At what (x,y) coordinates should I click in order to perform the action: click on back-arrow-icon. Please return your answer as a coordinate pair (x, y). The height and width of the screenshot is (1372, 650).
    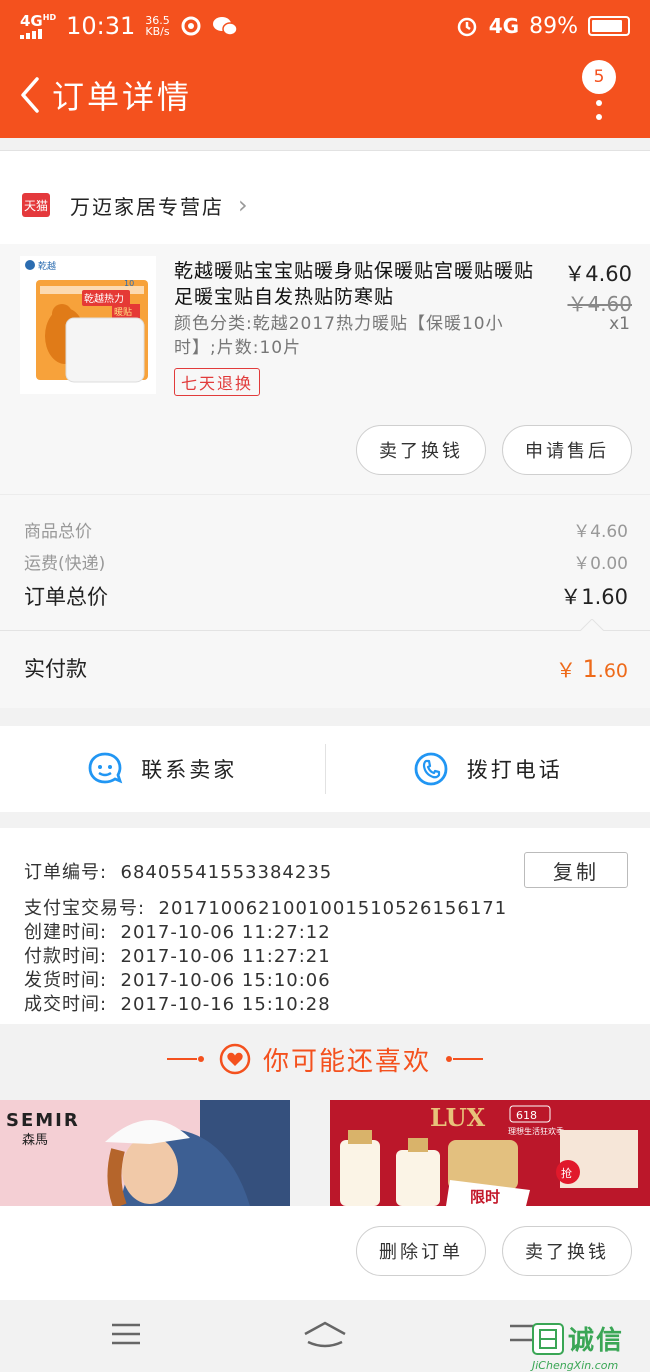
    Looking at the image, I should click on (30, 95).